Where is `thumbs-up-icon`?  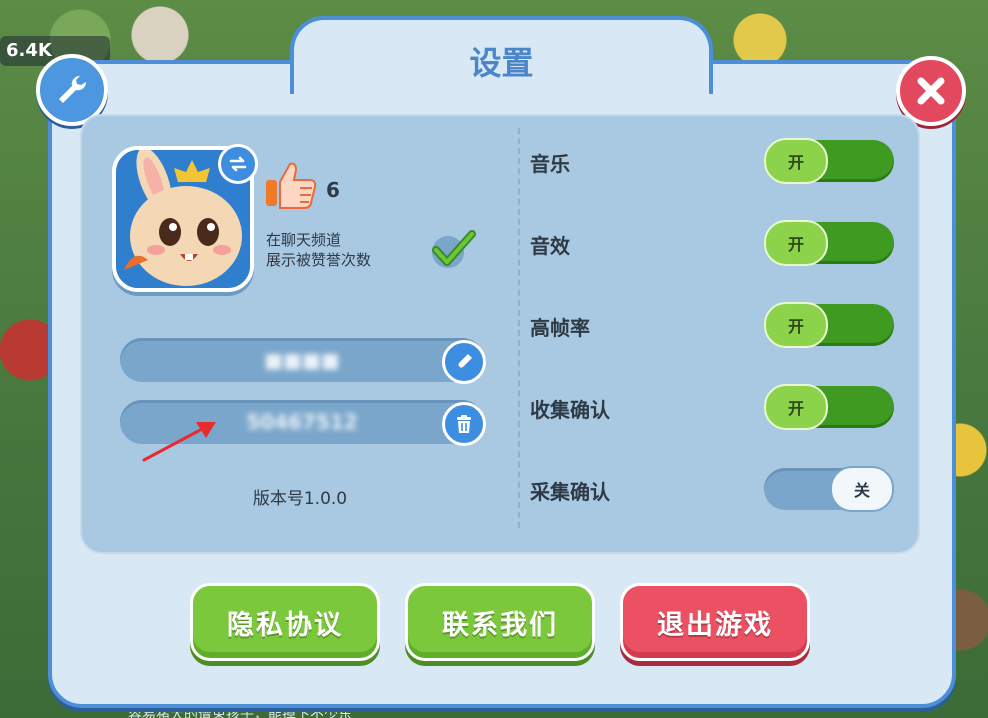
thumbs-up-icon is located at coordinates (291, 185).